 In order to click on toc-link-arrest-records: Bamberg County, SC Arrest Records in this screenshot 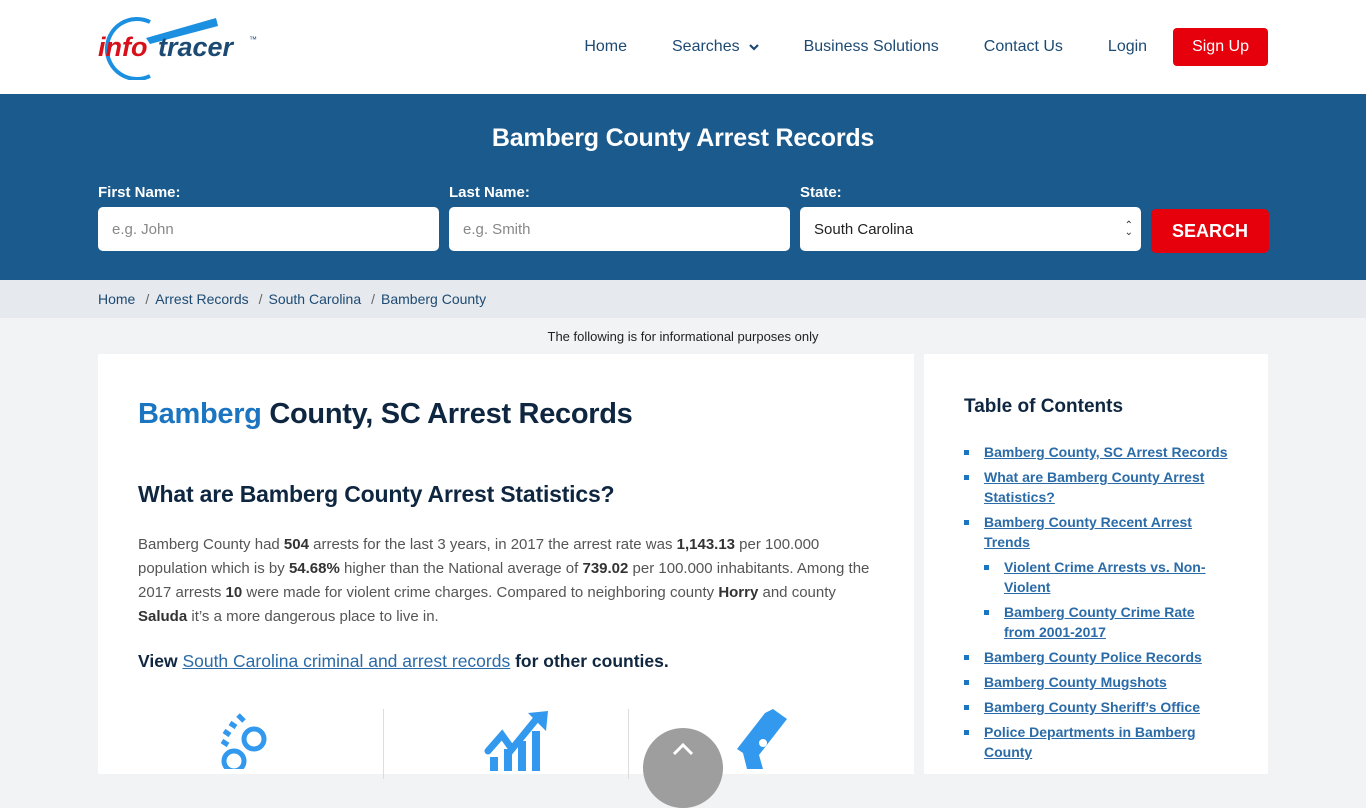, I will do `click(1106, 452)`.